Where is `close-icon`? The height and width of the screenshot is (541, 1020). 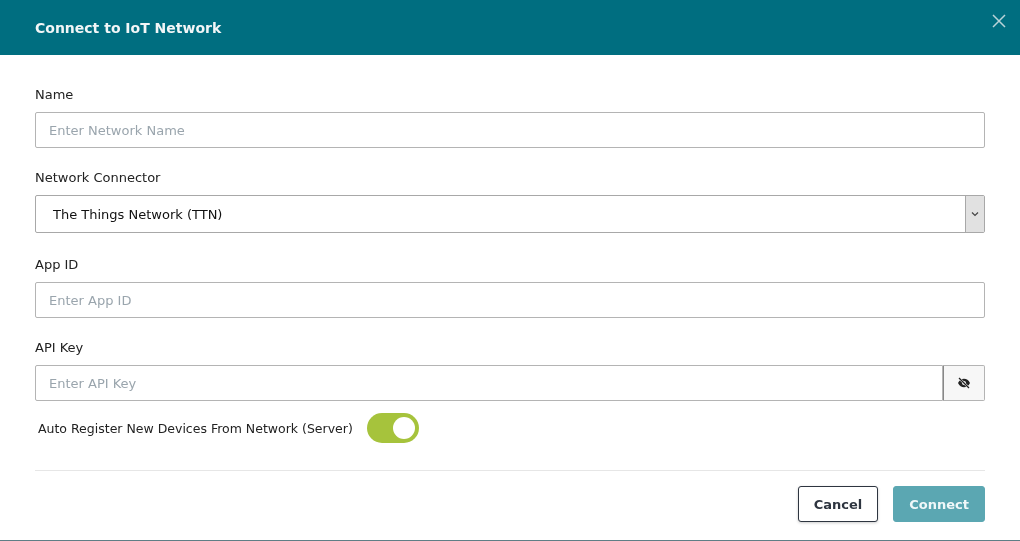
close-icon is located at coordinates (999, 20).